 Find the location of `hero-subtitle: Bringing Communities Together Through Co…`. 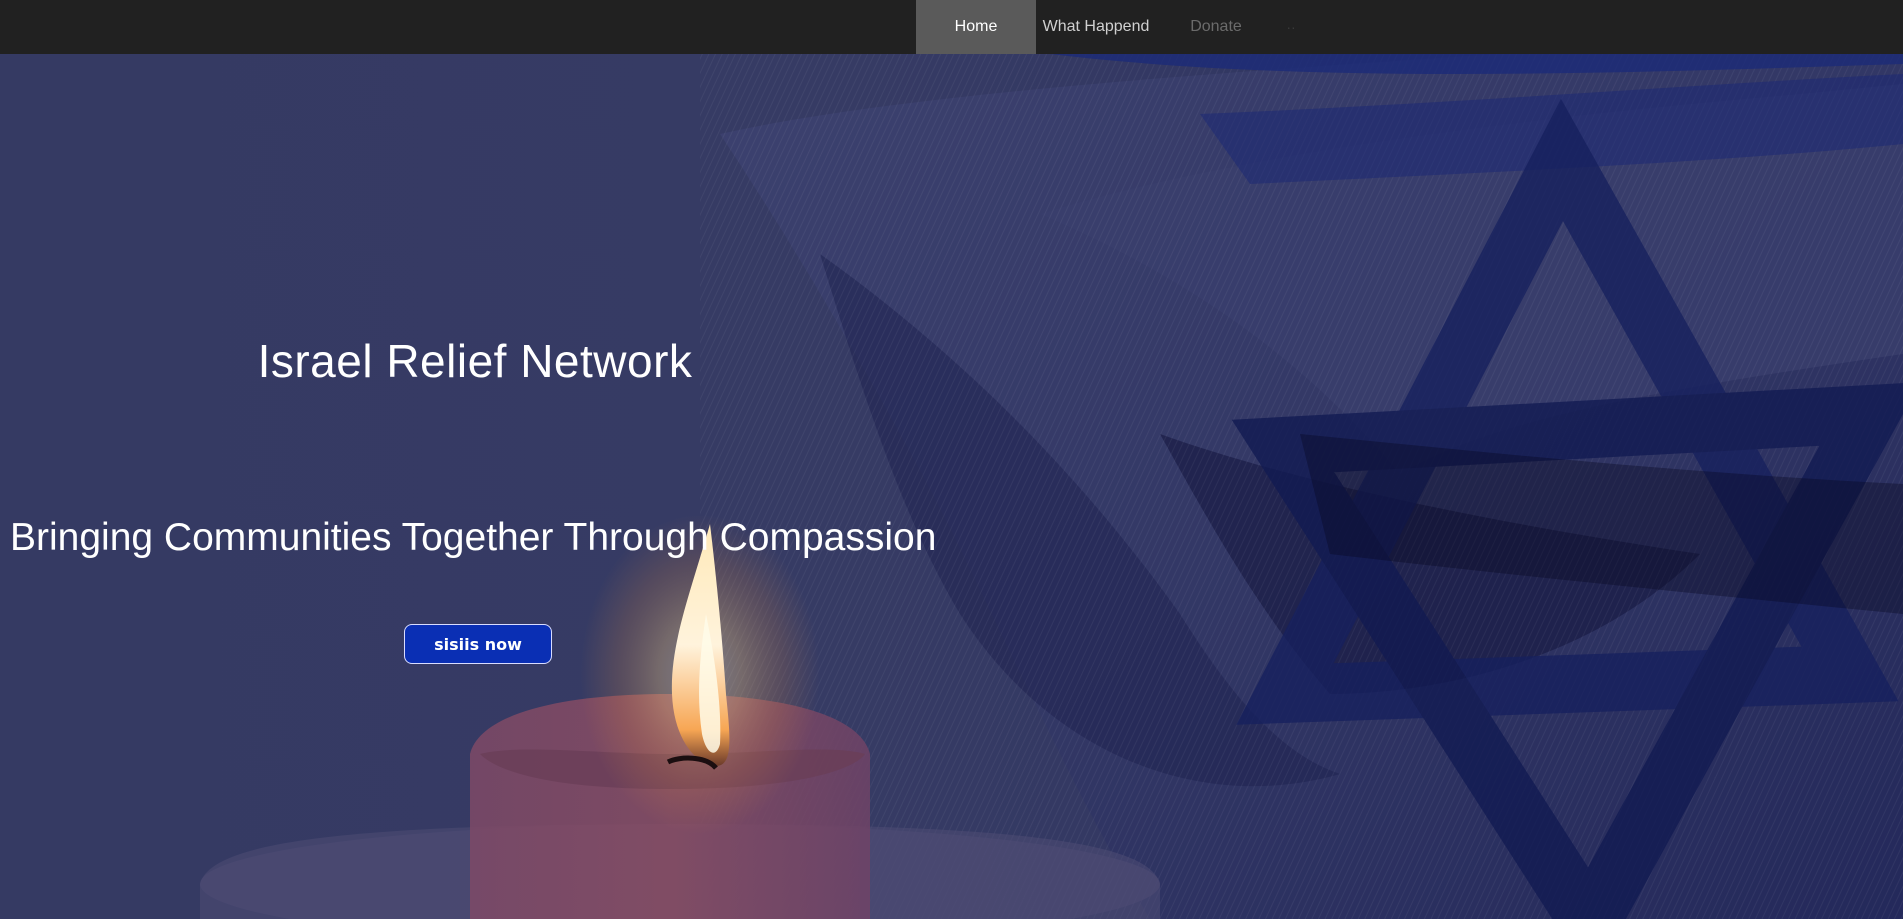

hero-subtitle: Bringing Communities Together Through Co… is located at coordinates (473, 537).